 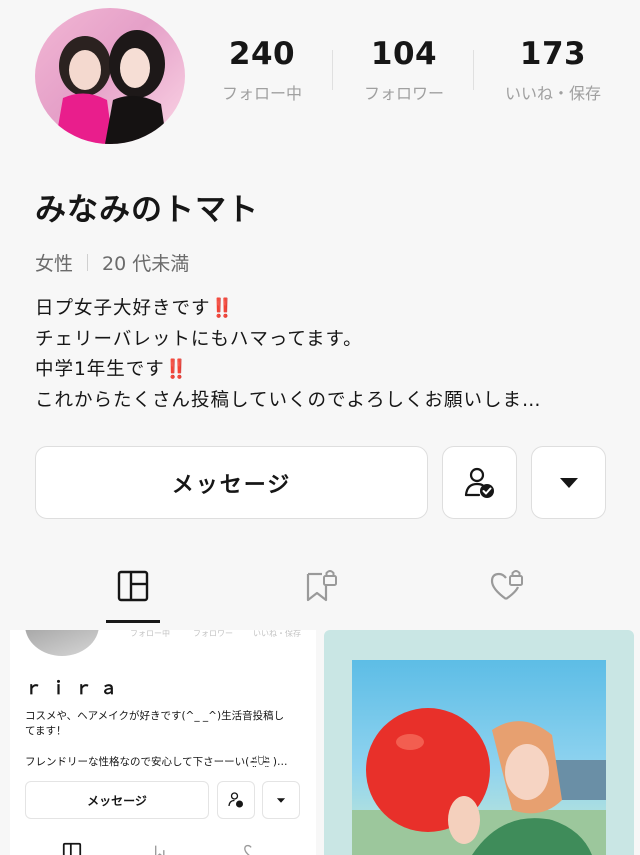 I want to click on profile-name: ｒｉｒａ, so click(x=75, y=689).